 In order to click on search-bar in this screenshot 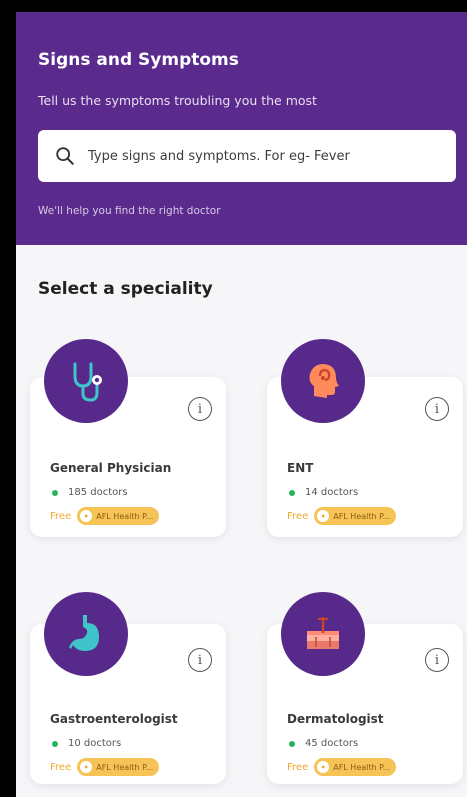, I will do `click(247, 156)`.